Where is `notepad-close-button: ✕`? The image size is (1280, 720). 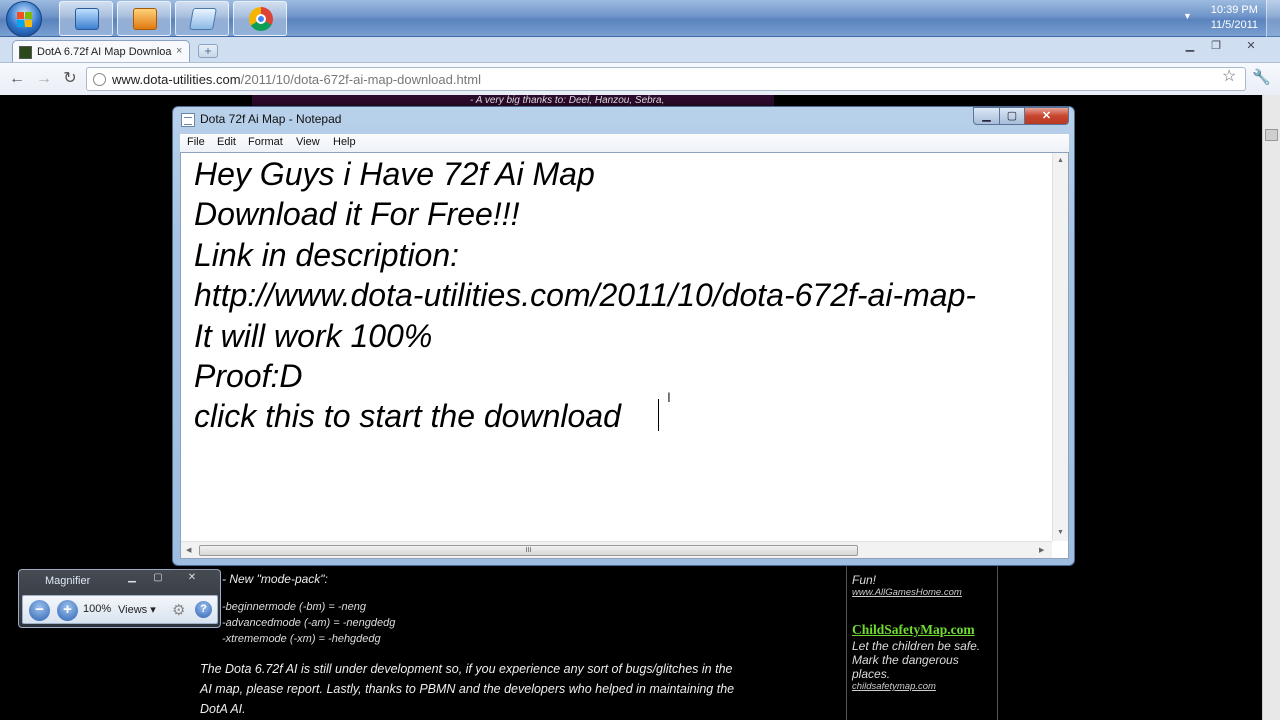
notepad-close-button: ✕ is located at coordinates (1046, 116).